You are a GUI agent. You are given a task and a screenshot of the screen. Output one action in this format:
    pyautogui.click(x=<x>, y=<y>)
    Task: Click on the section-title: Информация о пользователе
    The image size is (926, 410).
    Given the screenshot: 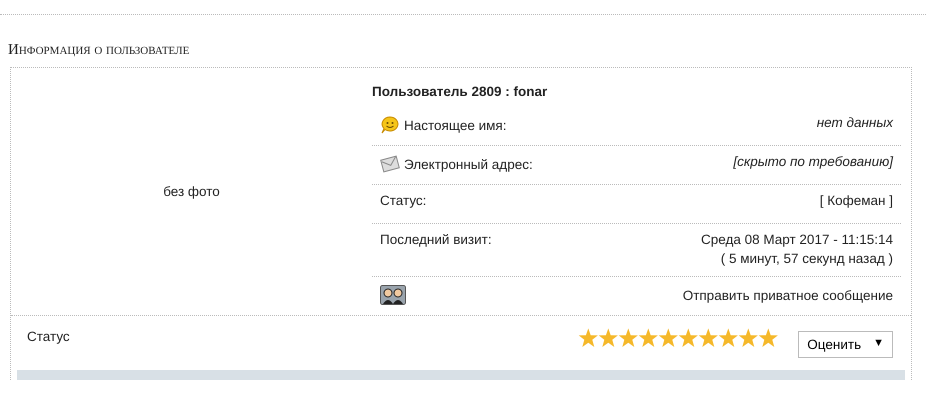 What is the action you would take?
    pyautogui.click(x=99, y=51)
    